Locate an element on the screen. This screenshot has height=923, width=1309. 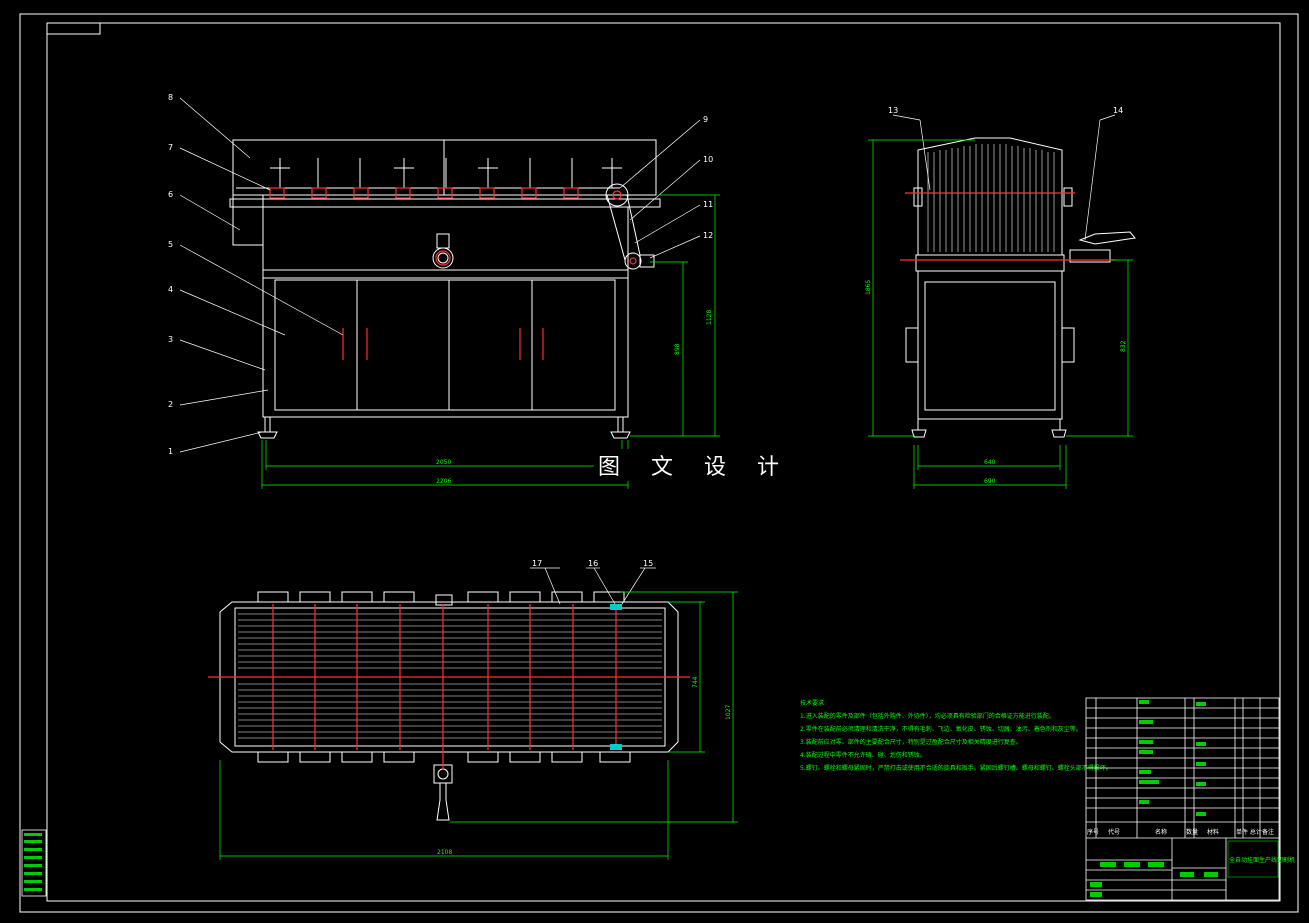
tb-header-no: 序号 is located at coordinates (1093, 832).